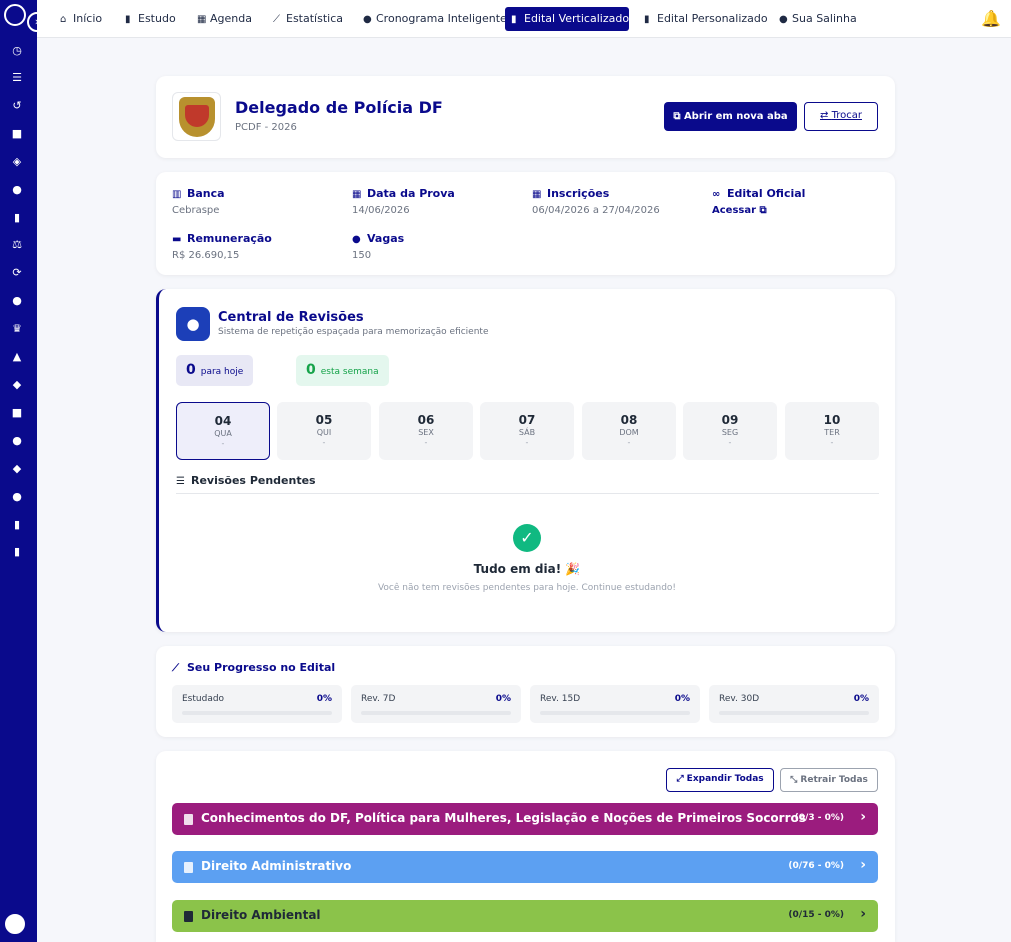  I want to click on collapse-icon: ⤡, so click(795, 780).